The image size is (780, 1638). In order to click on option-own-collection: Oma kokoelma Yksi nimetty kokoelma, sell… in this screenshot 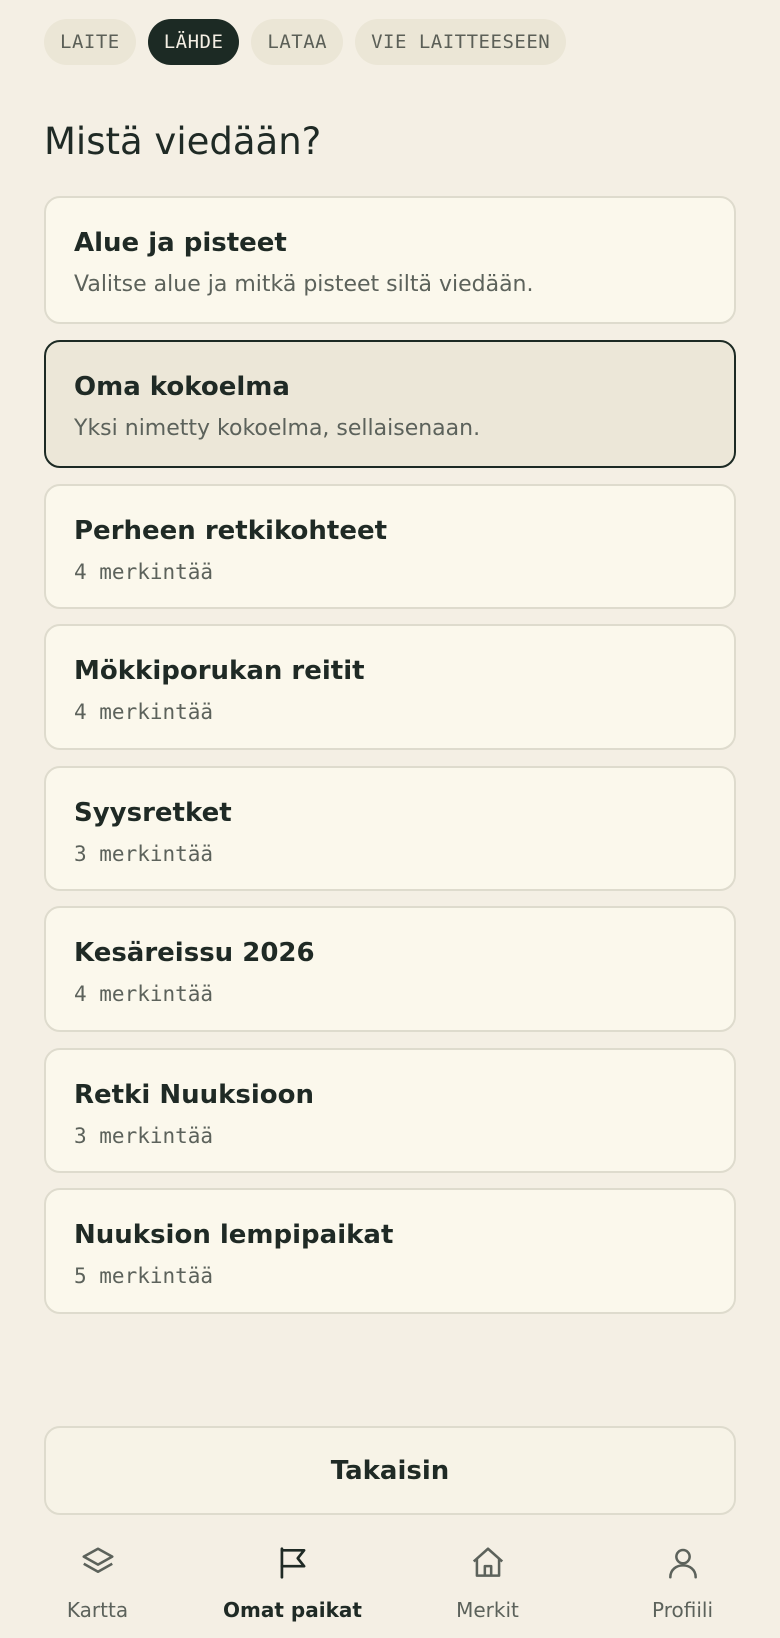, I will do `click(390, 404)`.